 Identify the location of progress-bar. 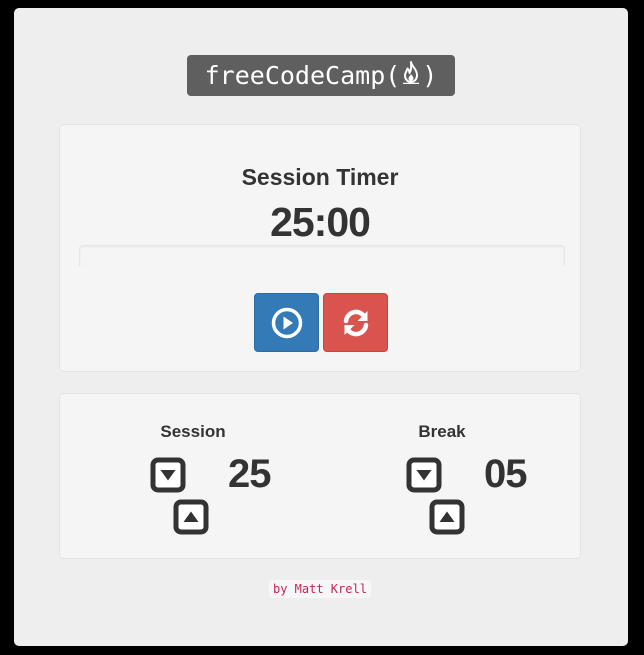
(322, 255).